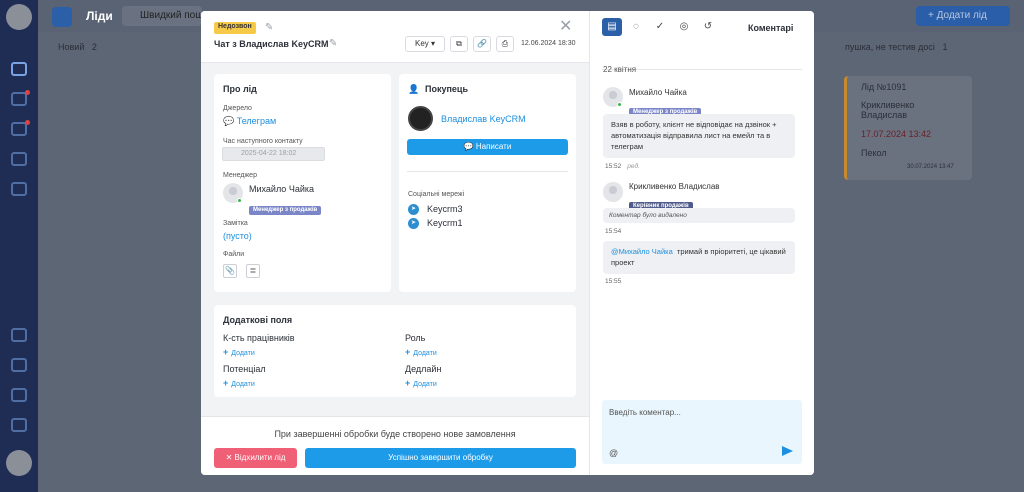 Image resolution: width=1024 pixels, height=492 pixels. I want to click on comment-author: Крикливенко Владислав, so click(674, 186).